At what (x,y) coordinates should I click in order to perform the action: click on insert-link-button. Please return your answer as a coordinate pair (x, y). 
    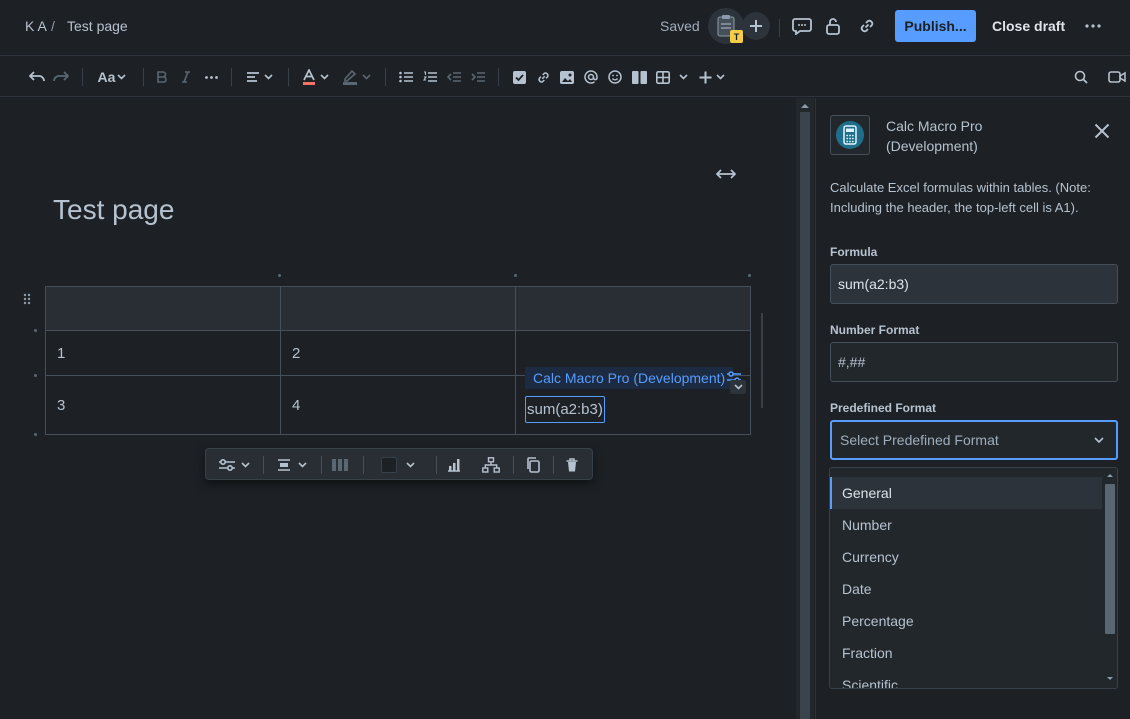
    Looking at the image, I should click on (543, 77).